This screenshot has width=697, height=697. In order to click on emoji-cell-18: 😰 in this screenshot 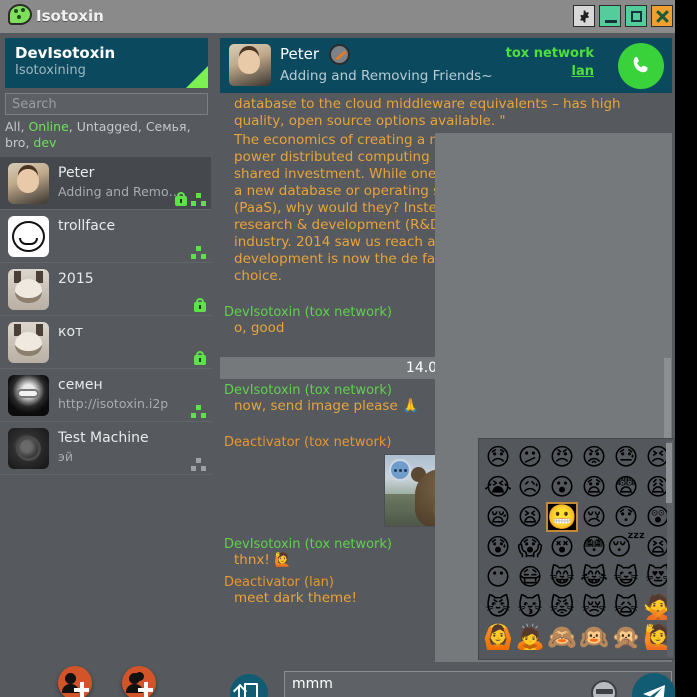, I will do `click(498, 547)`.